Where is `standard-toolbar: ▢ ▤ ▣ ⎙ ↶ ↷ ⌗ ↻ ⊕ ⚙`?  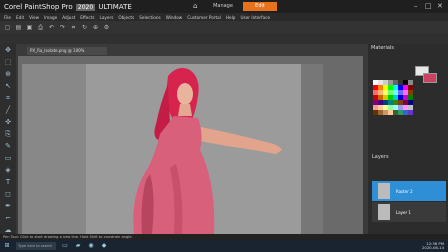 standard-toolbar: ▢ ▤ ▣ ⎙ ↶ ↷ ⌗ ↻ ⊕ ⚙ is located at coordinates (224, 27).